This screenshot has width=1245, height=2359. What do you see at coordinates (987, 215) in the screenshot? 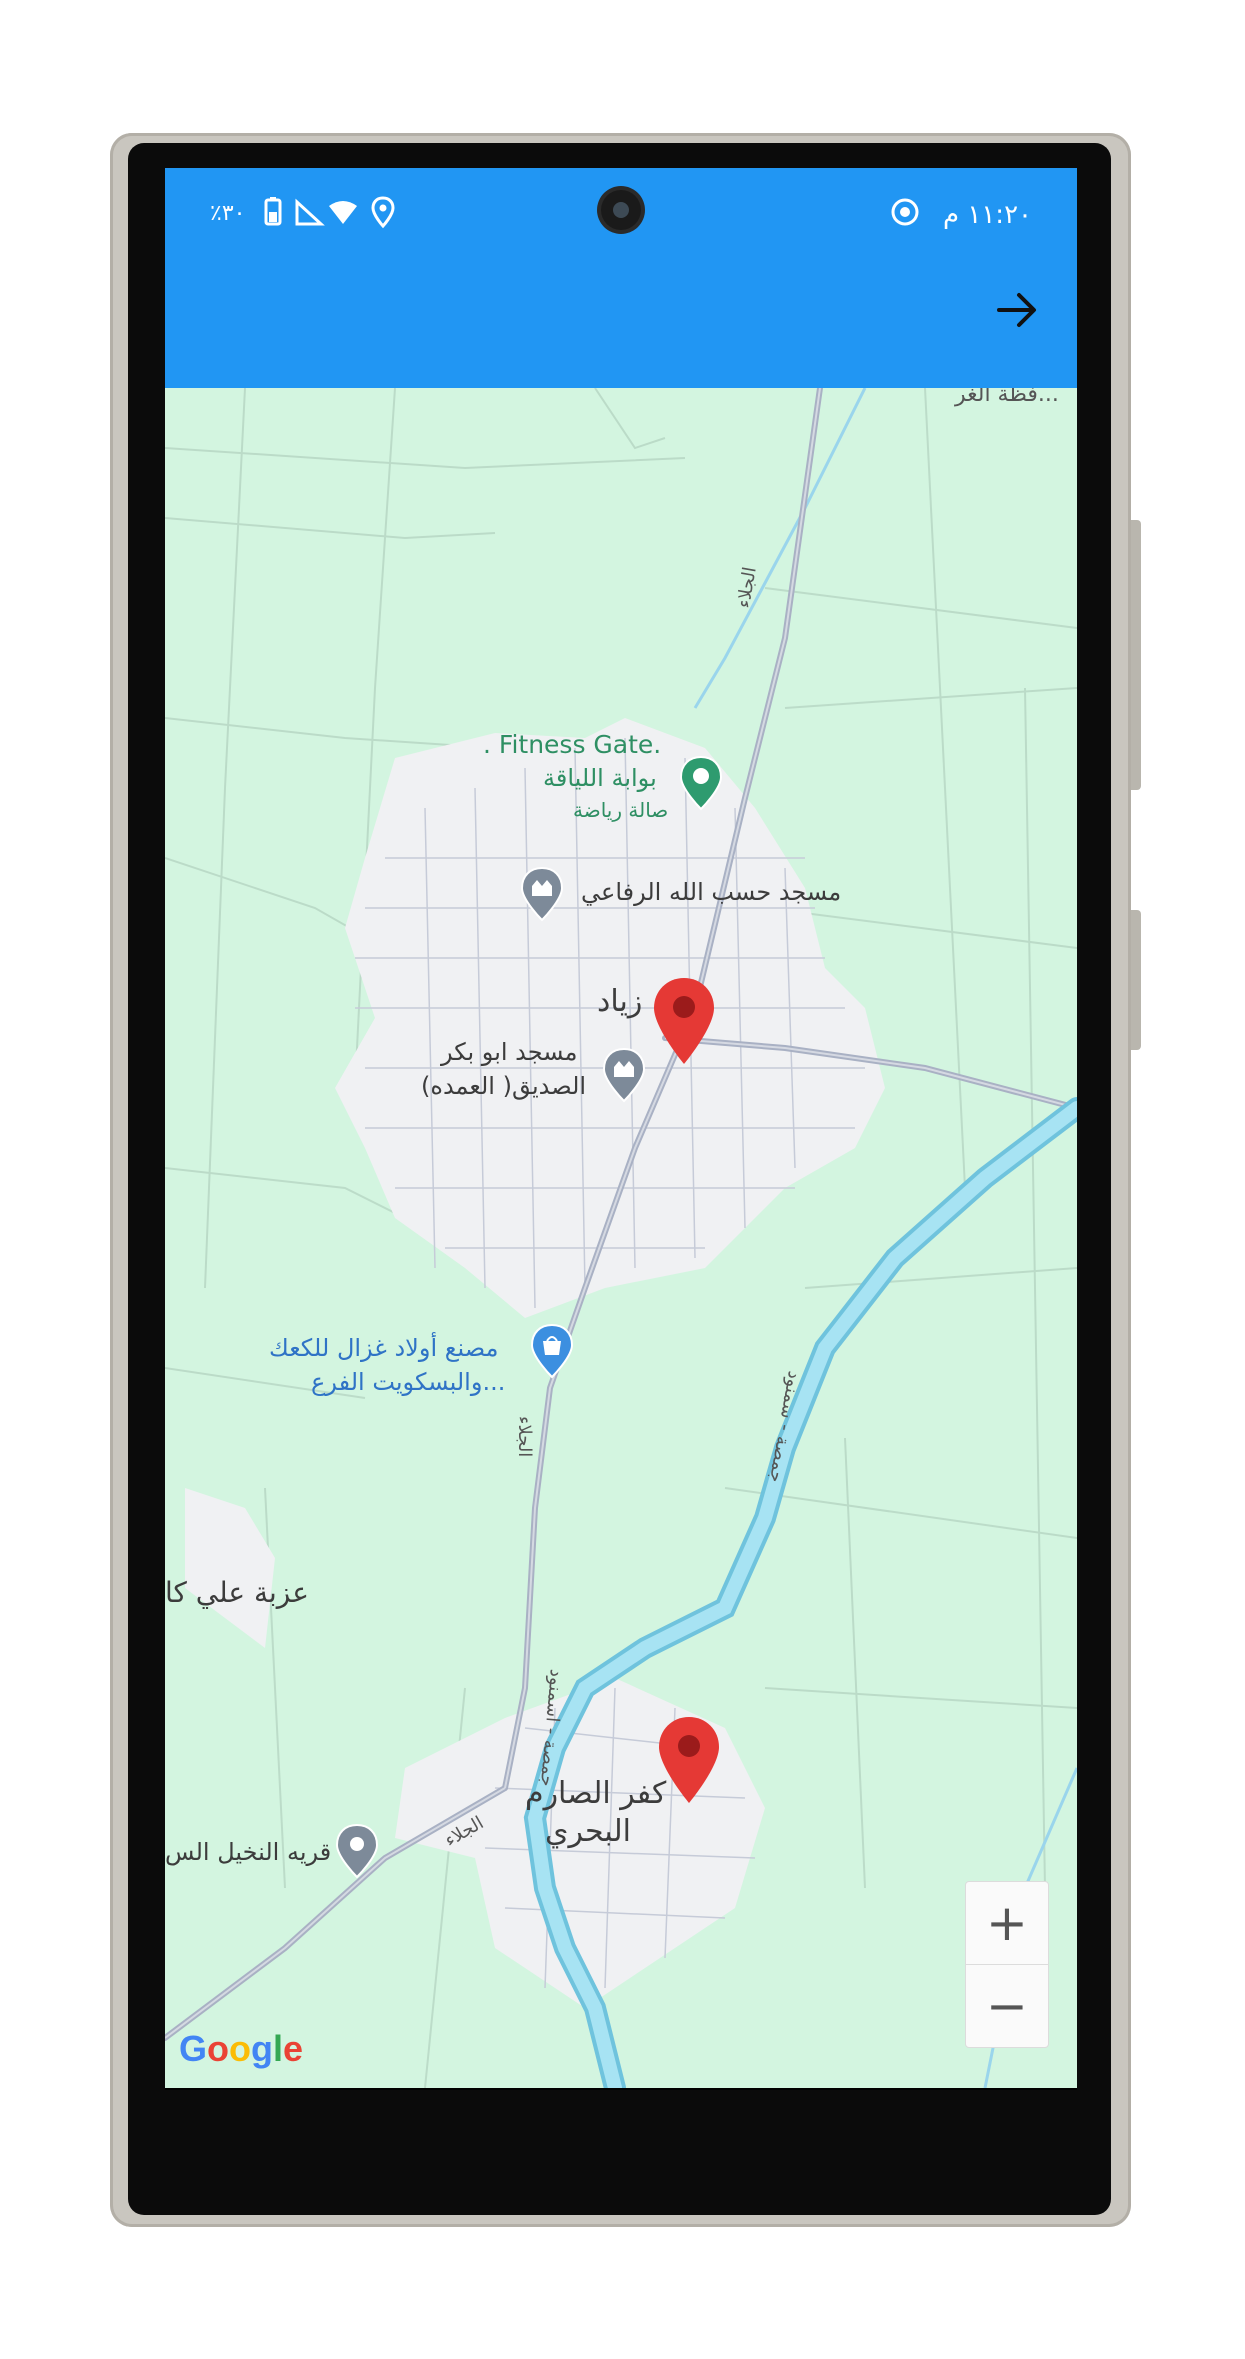
I see `status-time: ١١:٢٠ م` at bounding box center [987, 215].